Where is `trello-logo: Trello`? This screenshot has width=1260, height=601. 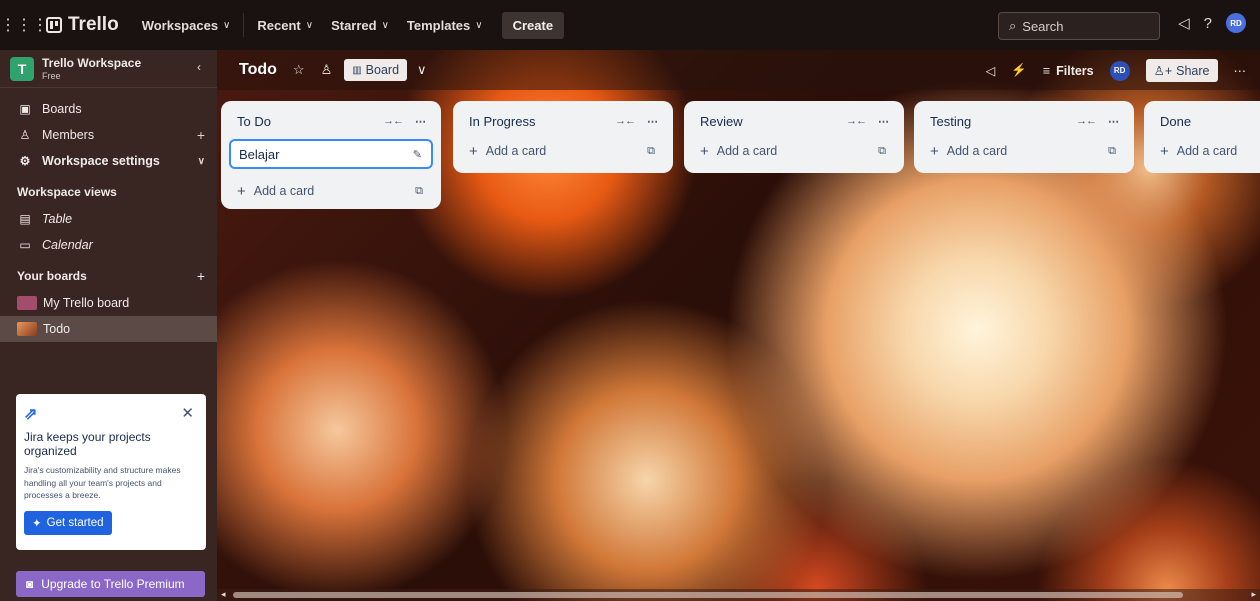
trello-logo: Trello is located at coordinates (82, 25).